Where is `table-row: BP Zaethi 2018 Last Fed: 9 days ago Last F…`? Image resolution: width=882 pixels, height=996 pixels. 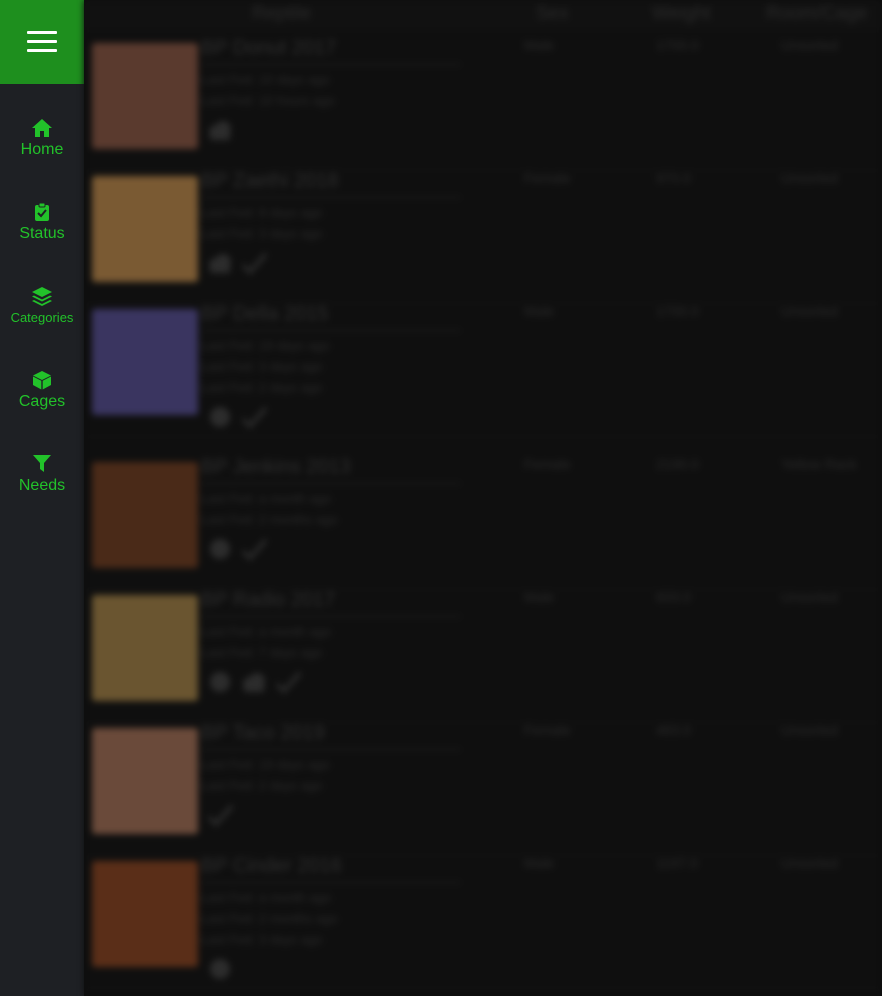
table-row: BP Zaethi 2018 Last Fed: 9 days ago Last F… is located at coordinates (483, 237).